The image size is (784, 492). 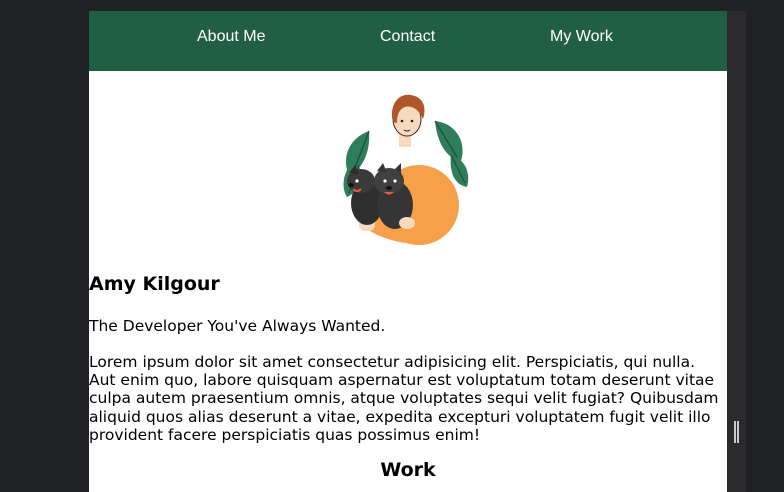 What do you see at coordinates (231, 37) in the screenshot?
I see `nav-about-me-link: About Me` at bounding box center [231, 37].